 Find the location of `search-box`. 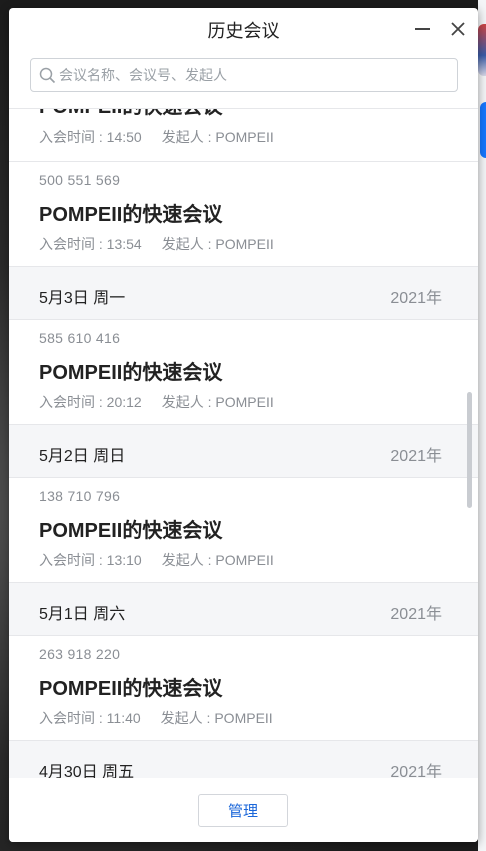

search-box is located at coordinates (244, 75).